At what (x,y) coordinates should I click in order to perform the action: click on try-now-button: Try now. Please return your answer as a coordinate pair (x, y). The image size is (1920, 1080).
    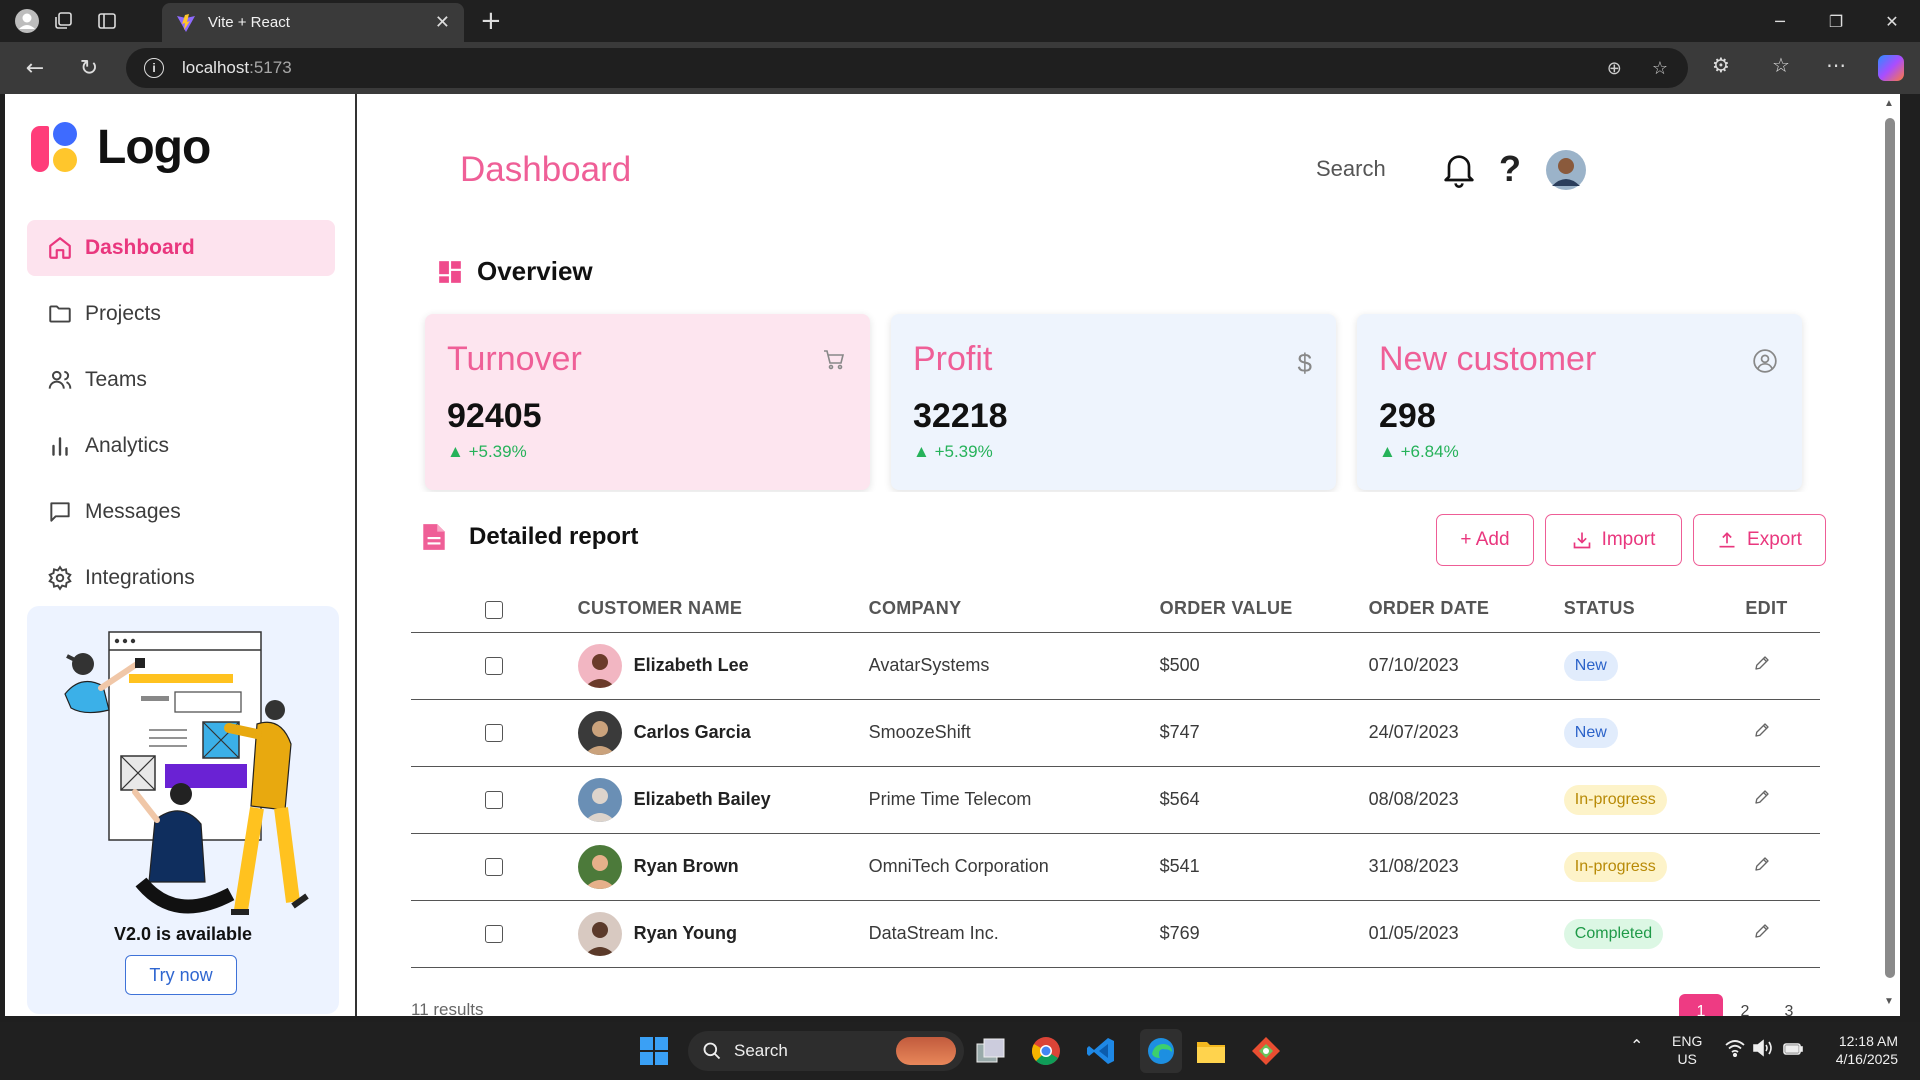
    Looking at the image, I should click on (181, 975).